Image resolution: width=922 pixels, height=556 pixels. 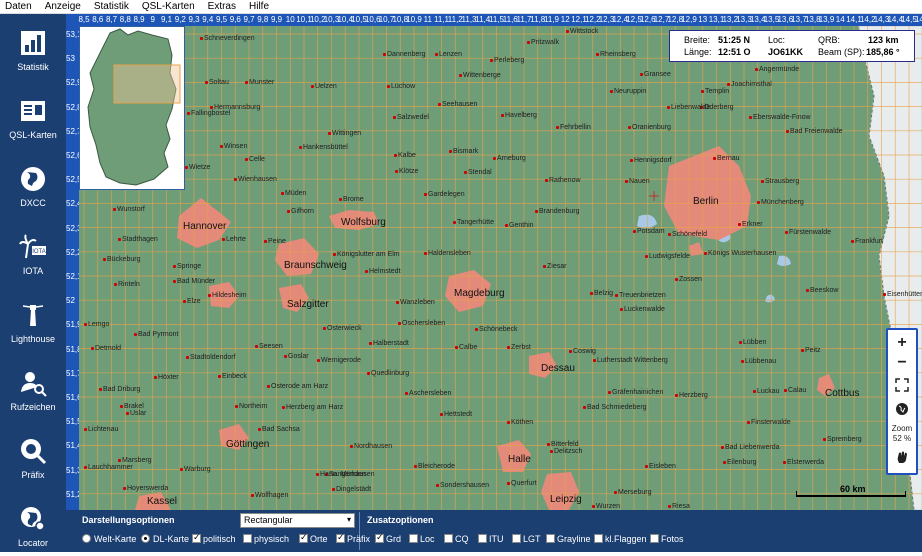 What do you see at coordinates (566, 451) in the screenshot?
I see `city-label: Delitzsch` at bounding box center [566, 451].